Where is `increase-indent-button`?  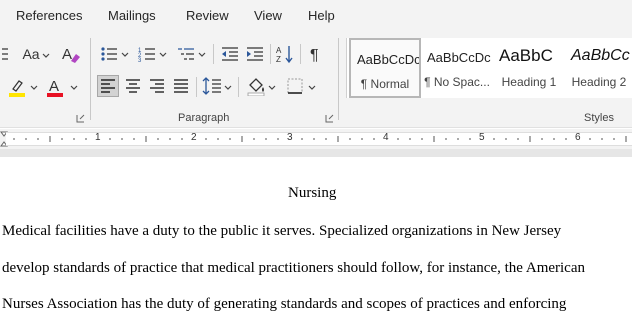
increase-indent-button is located at coordinates (255, 54).